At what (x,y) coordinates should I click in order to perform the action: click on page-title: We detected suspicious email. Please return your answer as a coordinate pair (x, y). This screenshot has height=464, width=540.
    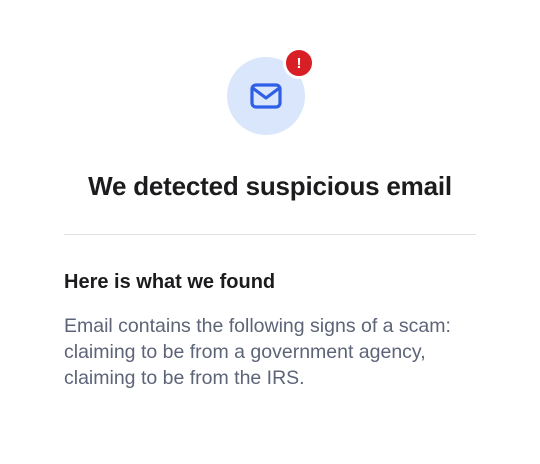
    Looking at the image, I should click on (270, 186).